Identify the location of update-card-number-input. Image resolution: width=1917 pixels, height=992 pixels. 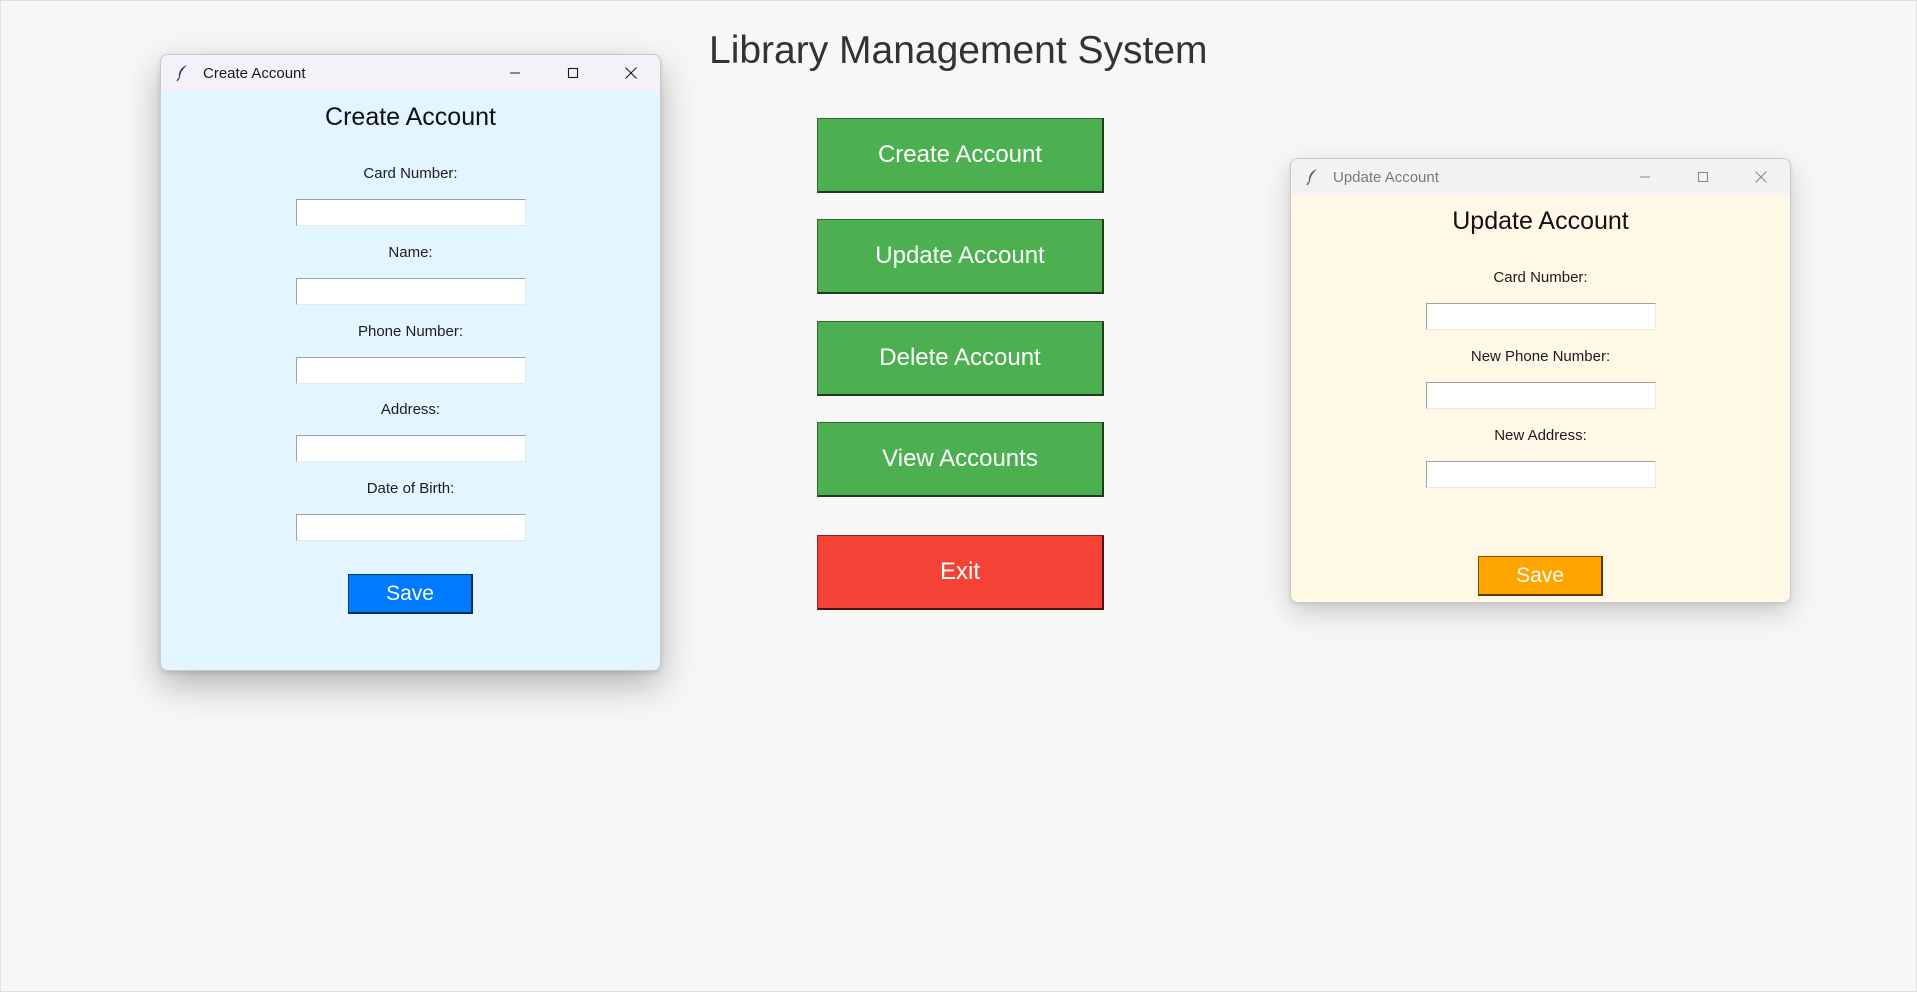
(1541, 316).